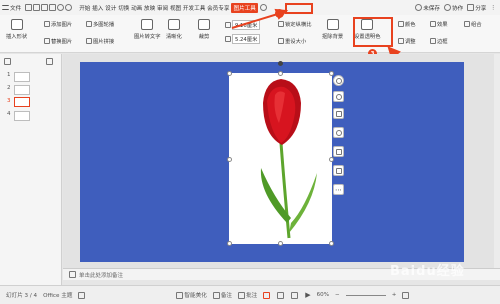  I want to click on play-button: ▶, so click(307, 295).